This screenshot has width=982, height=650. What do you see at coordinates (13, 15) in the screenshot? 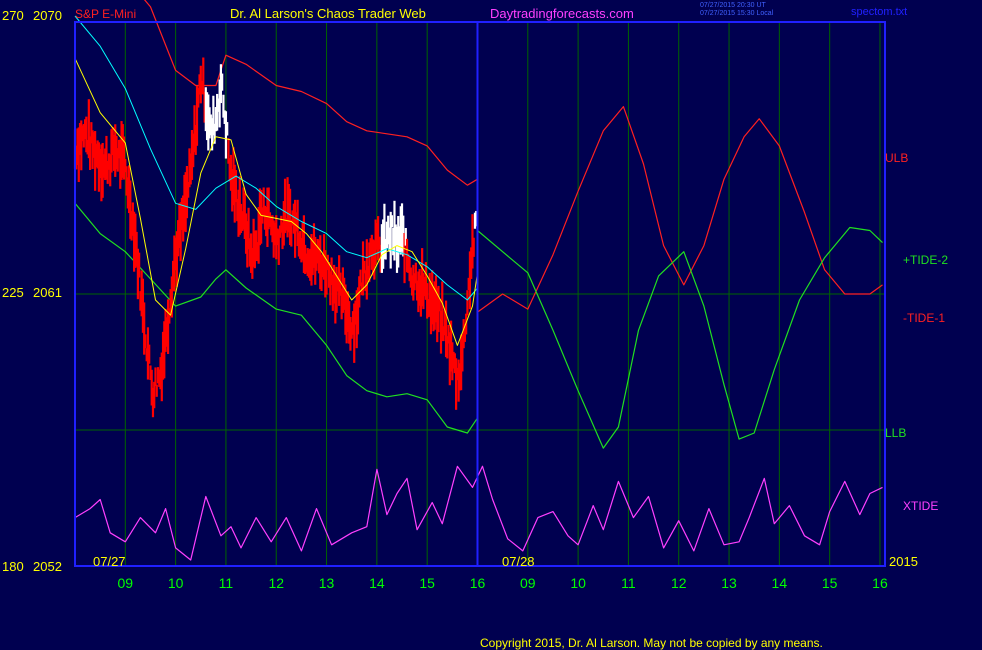
I see `left-axis-top-osc: 270` at bounding box center [13, 15].